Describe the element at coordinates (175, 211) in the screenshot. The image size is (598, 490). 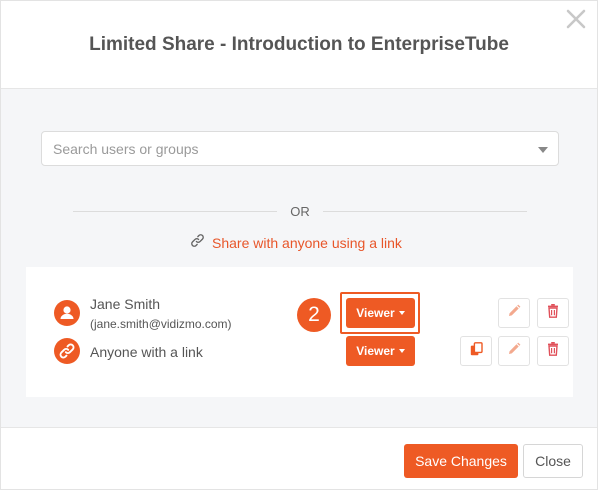
I see `divider-line-left` at that location.